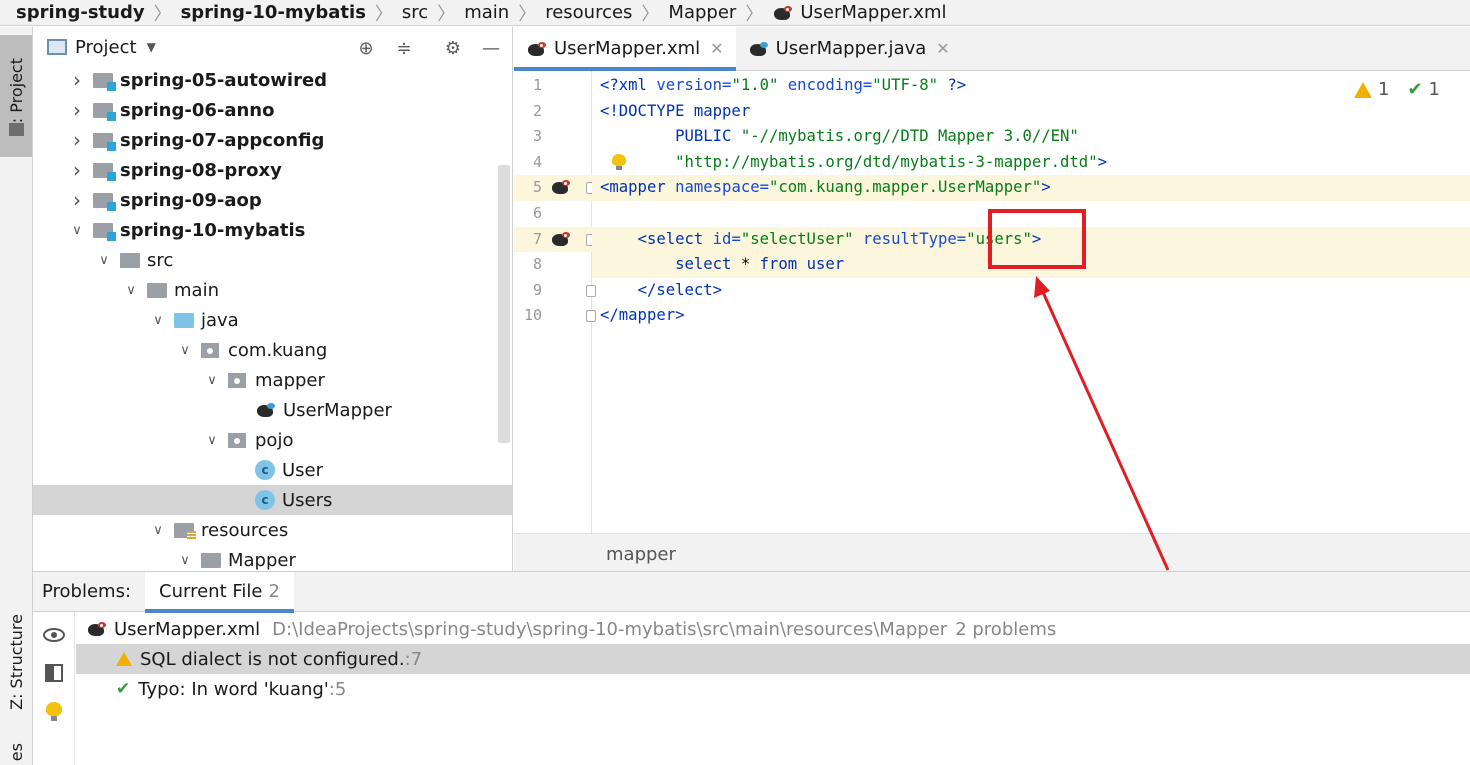  I want to click on breadcrumb-item: src, so click(415, 12).